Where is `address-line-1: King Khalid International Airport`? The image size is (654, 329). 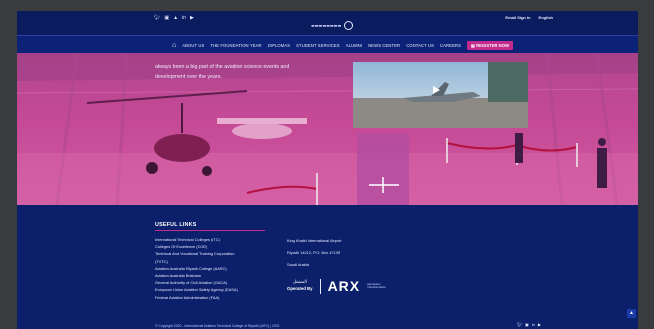
address-line-1: King Khalid International Airport is located at coordinates (314, 240).